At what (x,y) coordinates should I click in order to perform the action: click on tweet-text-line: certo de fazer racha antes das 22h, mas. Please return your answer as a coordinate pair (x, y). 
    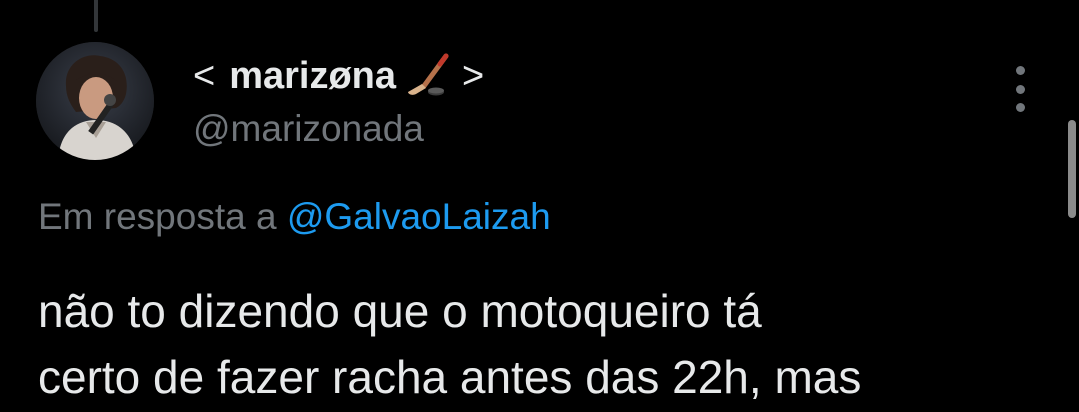
    Looking at the image, I should click on (450, 377).